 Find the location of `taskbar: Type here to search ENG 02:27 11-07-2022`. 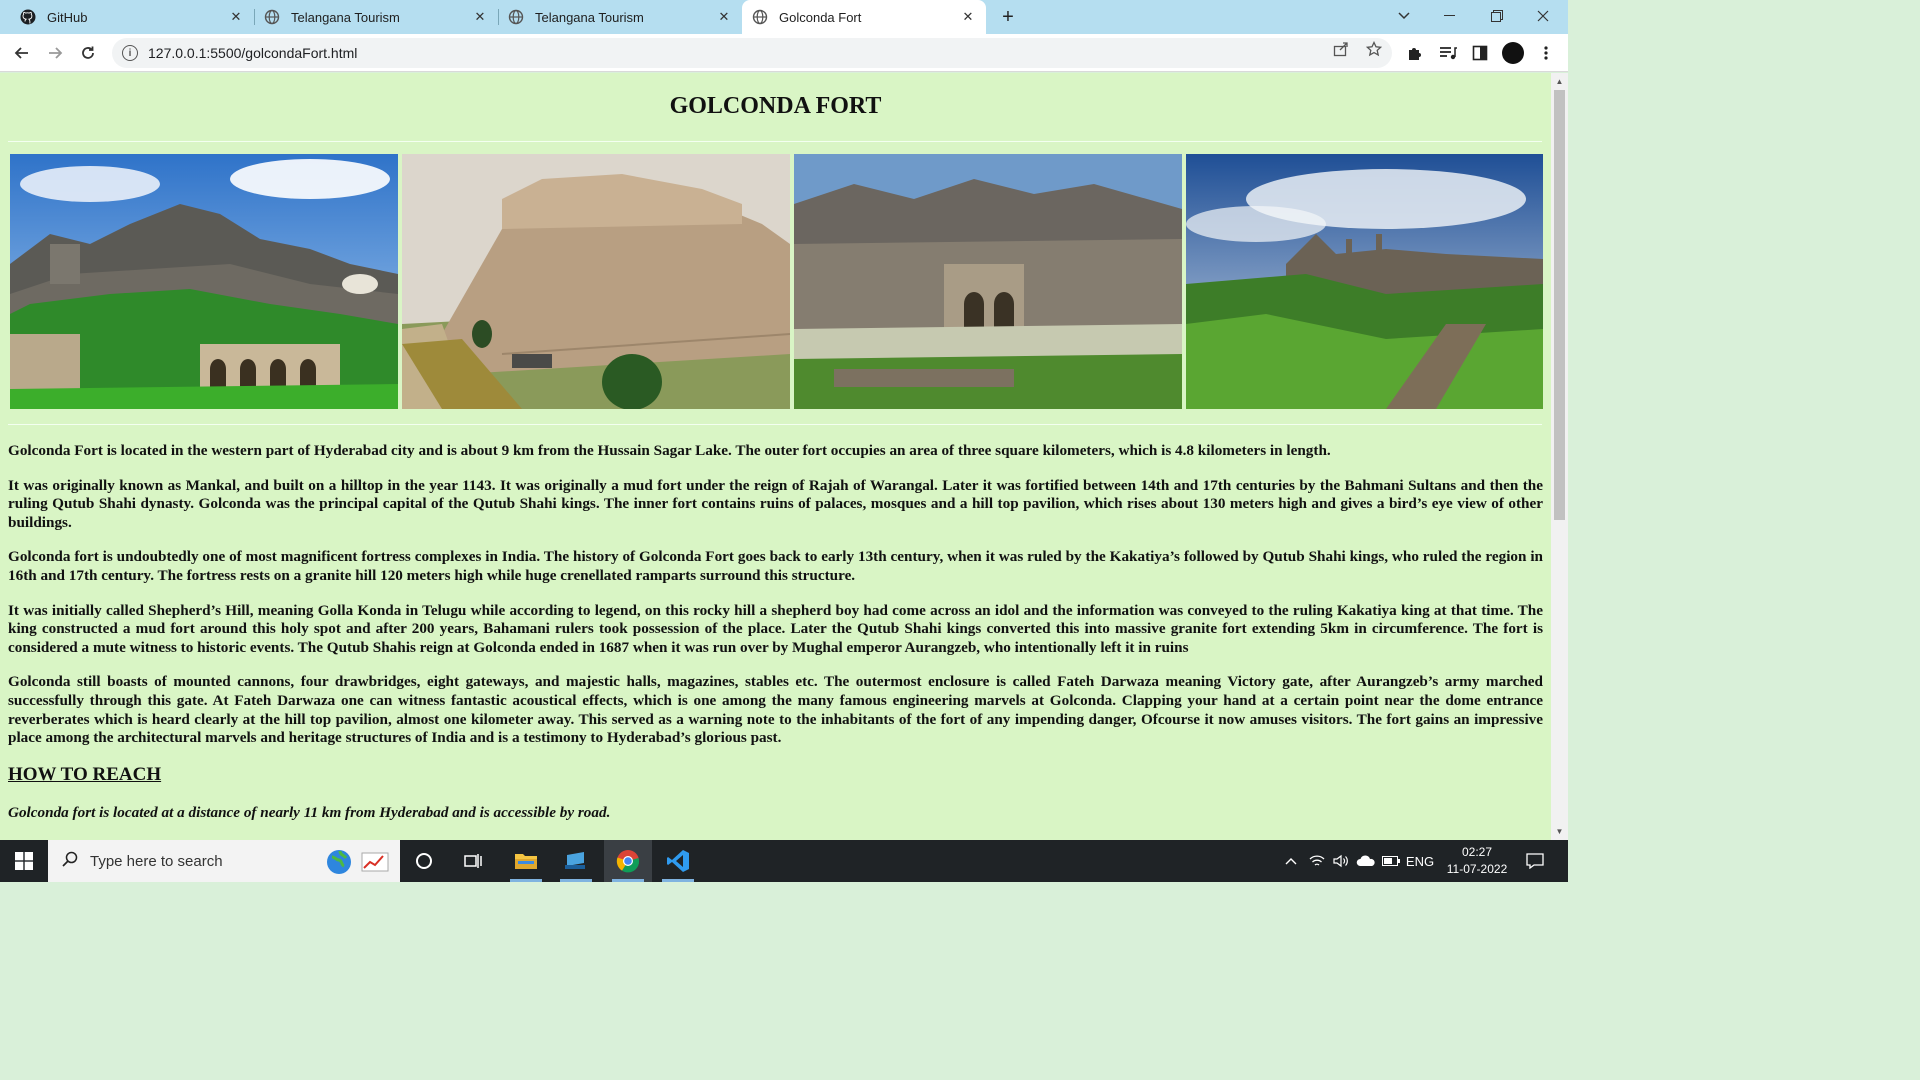

taskbar: Type here to search ENG 02:27 11-07-2022 is located at coordinates (784, 861).